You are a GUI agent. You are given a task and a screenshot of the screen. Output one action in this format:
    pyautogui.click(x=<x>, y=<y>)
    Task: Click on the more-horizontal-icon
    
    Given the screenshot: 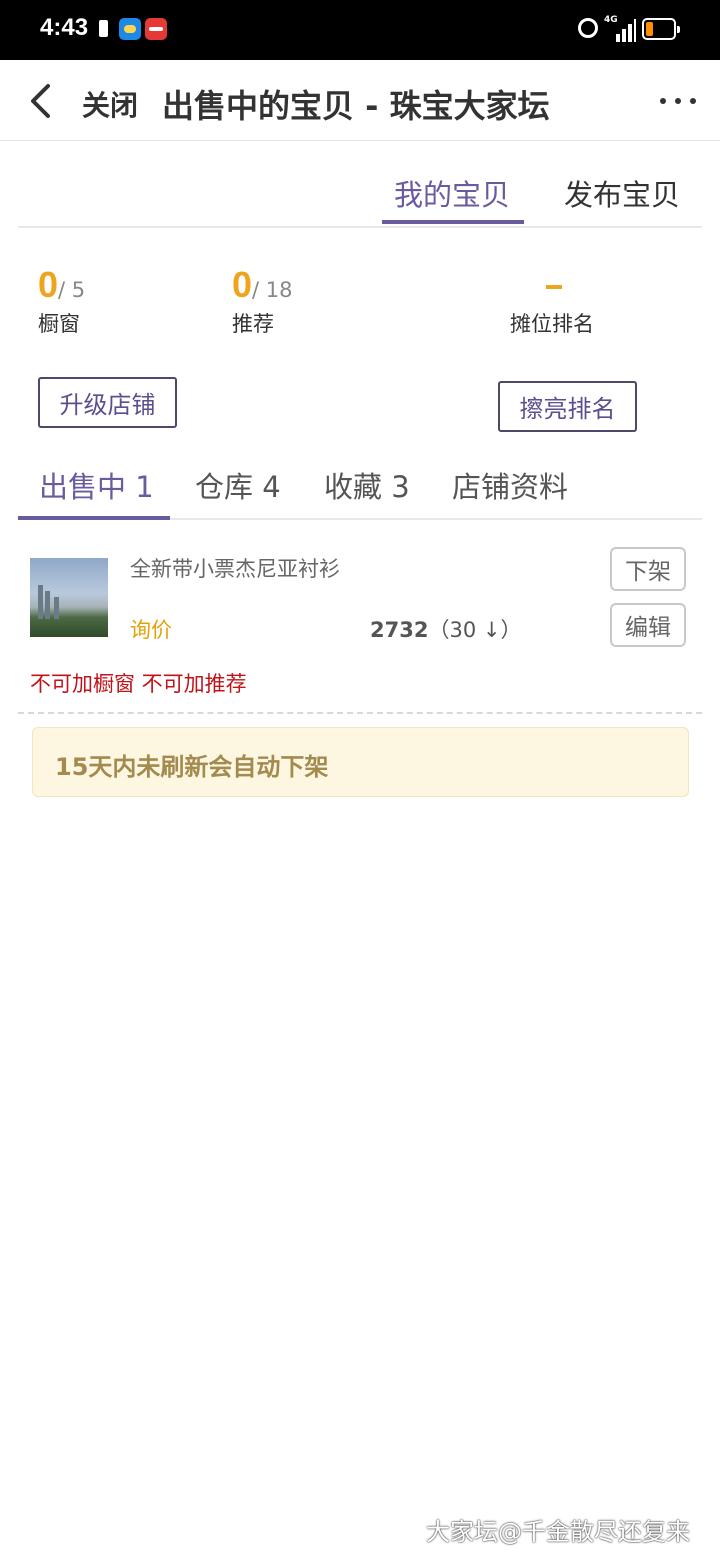 What is the action you would take?
    pyautogui.click(x=678, y=101)
    